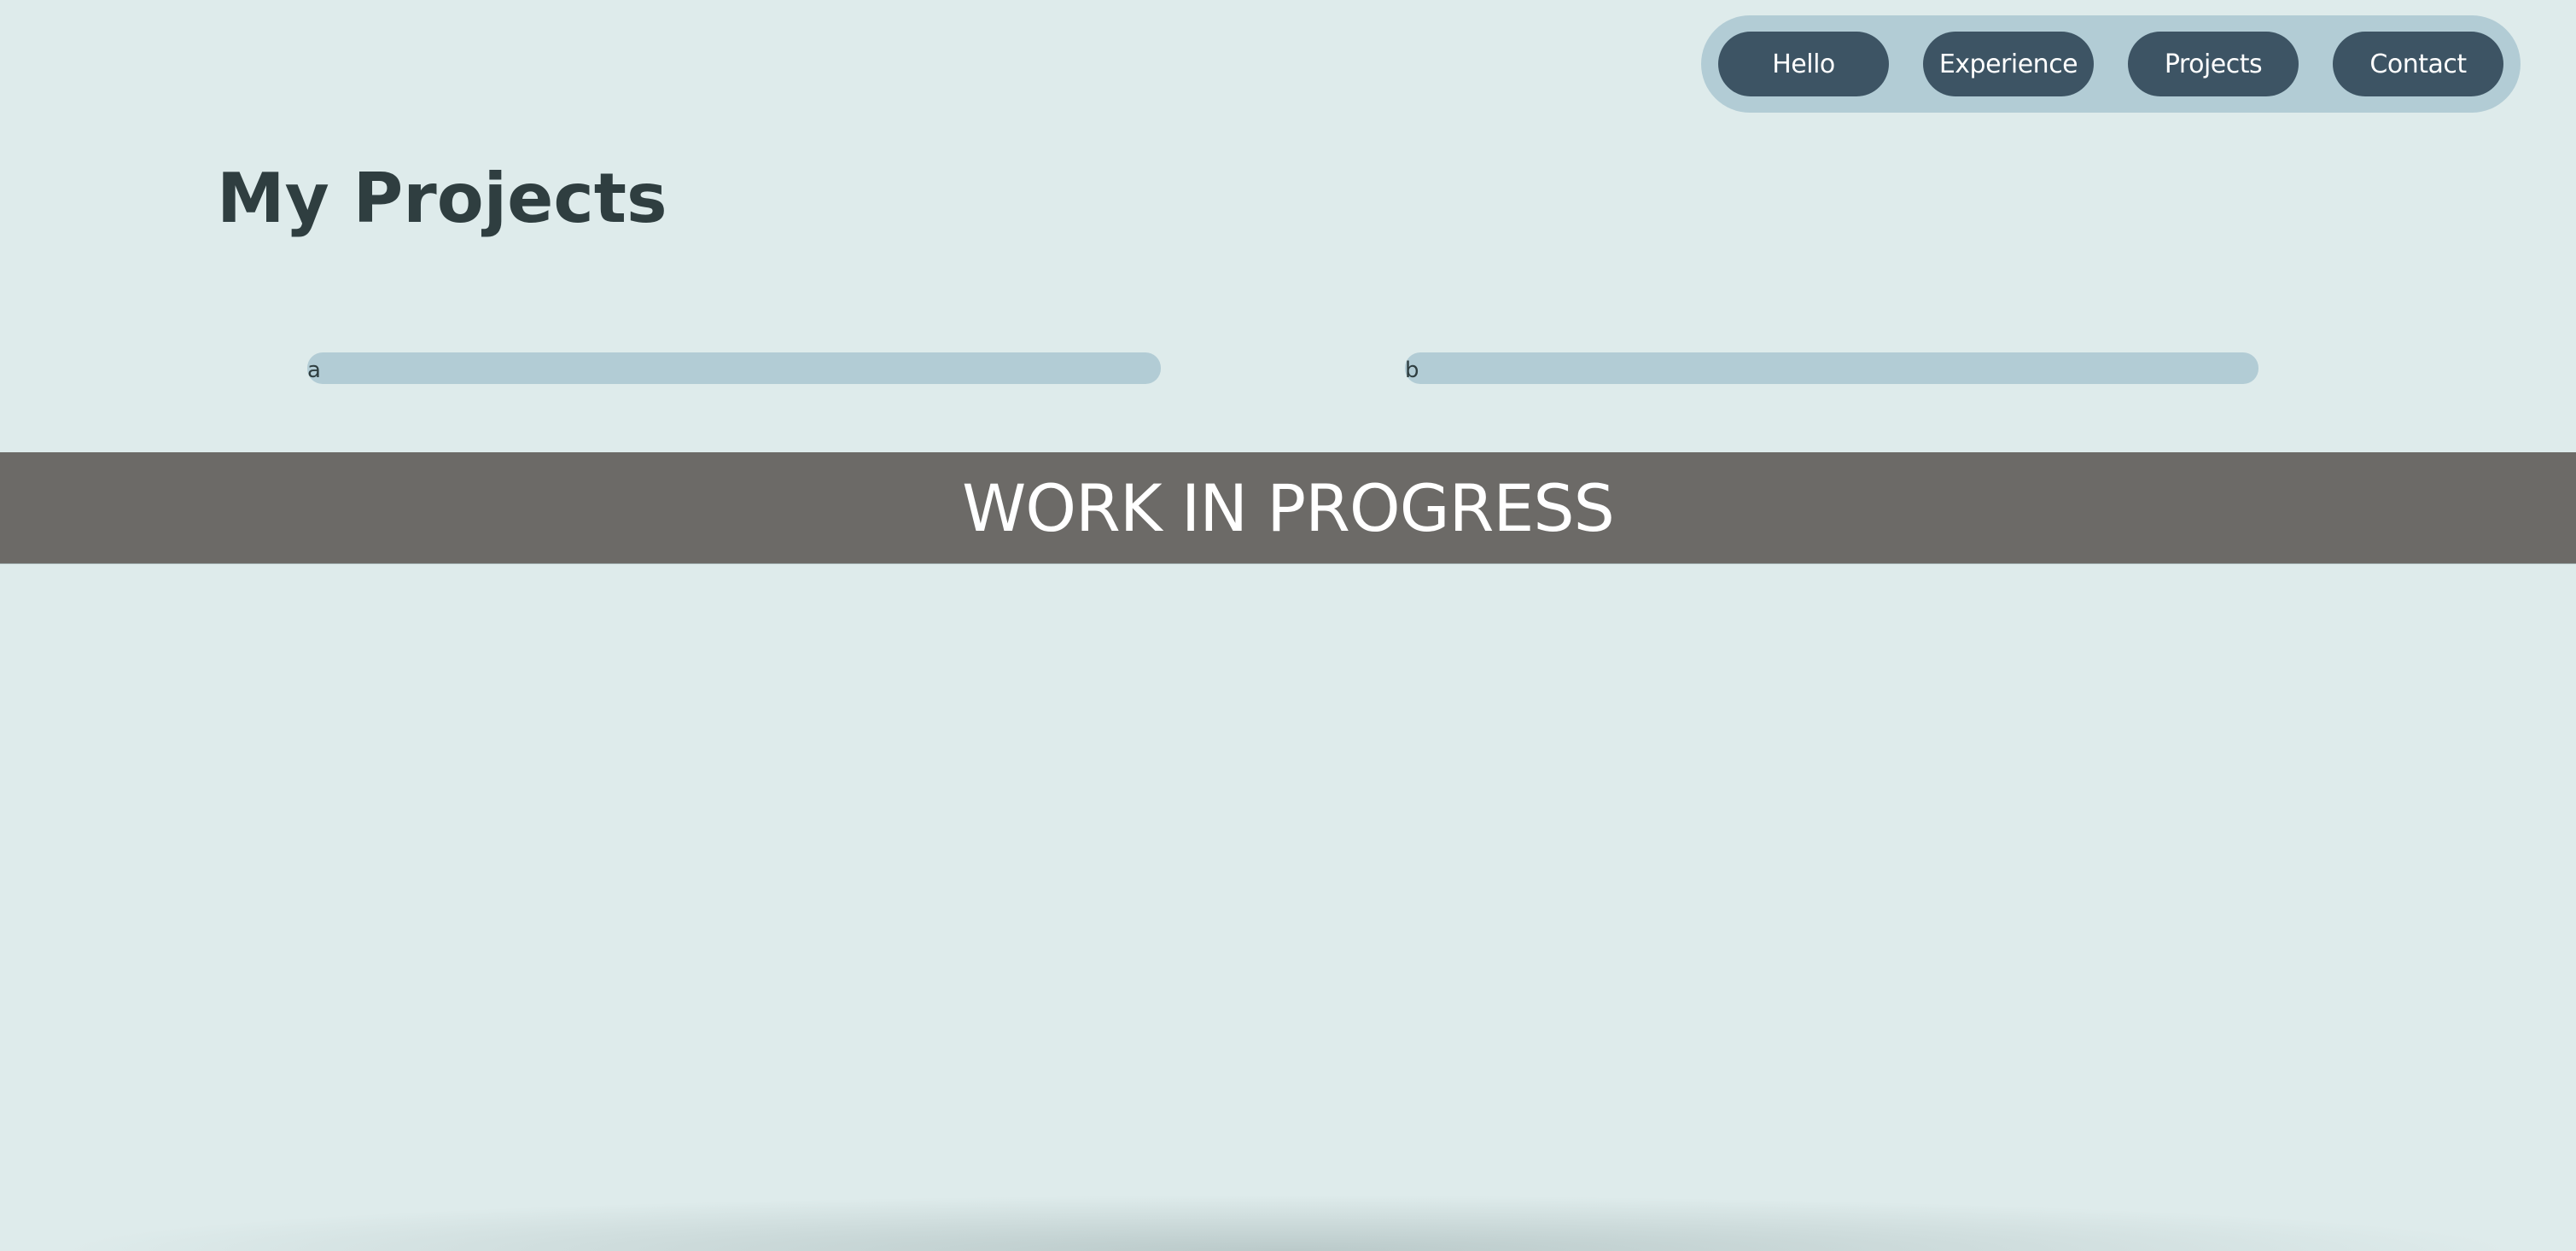 This screenshot has height=1251, width=2576. Describe the element at coordinates (2213, 64) in the screenshot. I see `nav-projects-button: Projects` at that location.